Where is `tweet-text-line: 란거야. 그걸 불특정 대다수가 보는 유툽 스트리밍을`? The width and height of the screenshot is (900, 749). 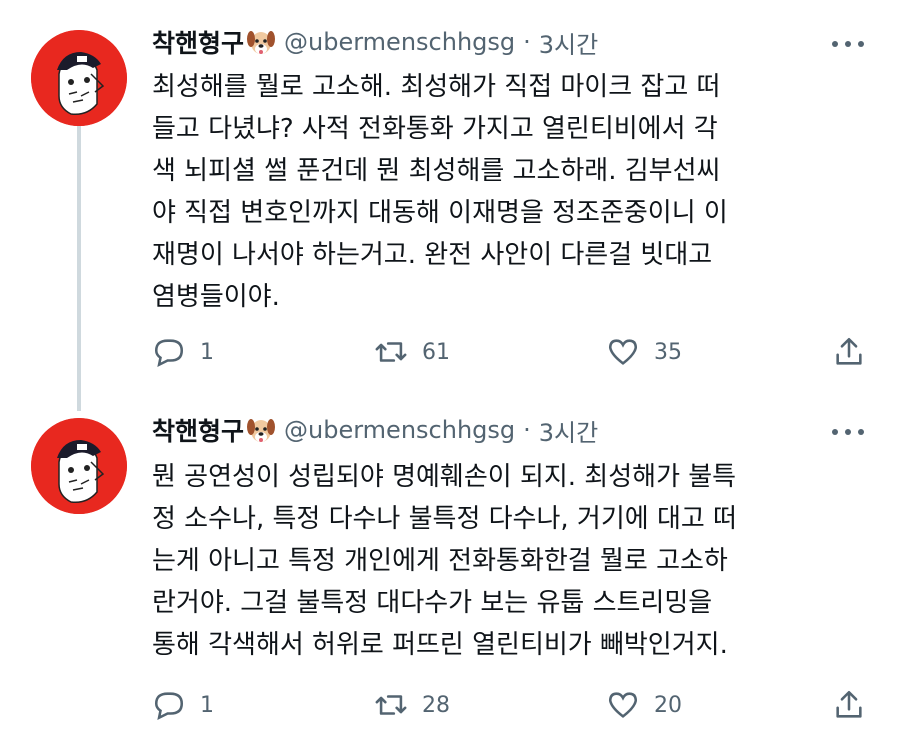
tweet-text-line: 란거야. 그걸 불특정 대다수가 보는 유툽 스트리밍을 is located at coordinates (432, 603).